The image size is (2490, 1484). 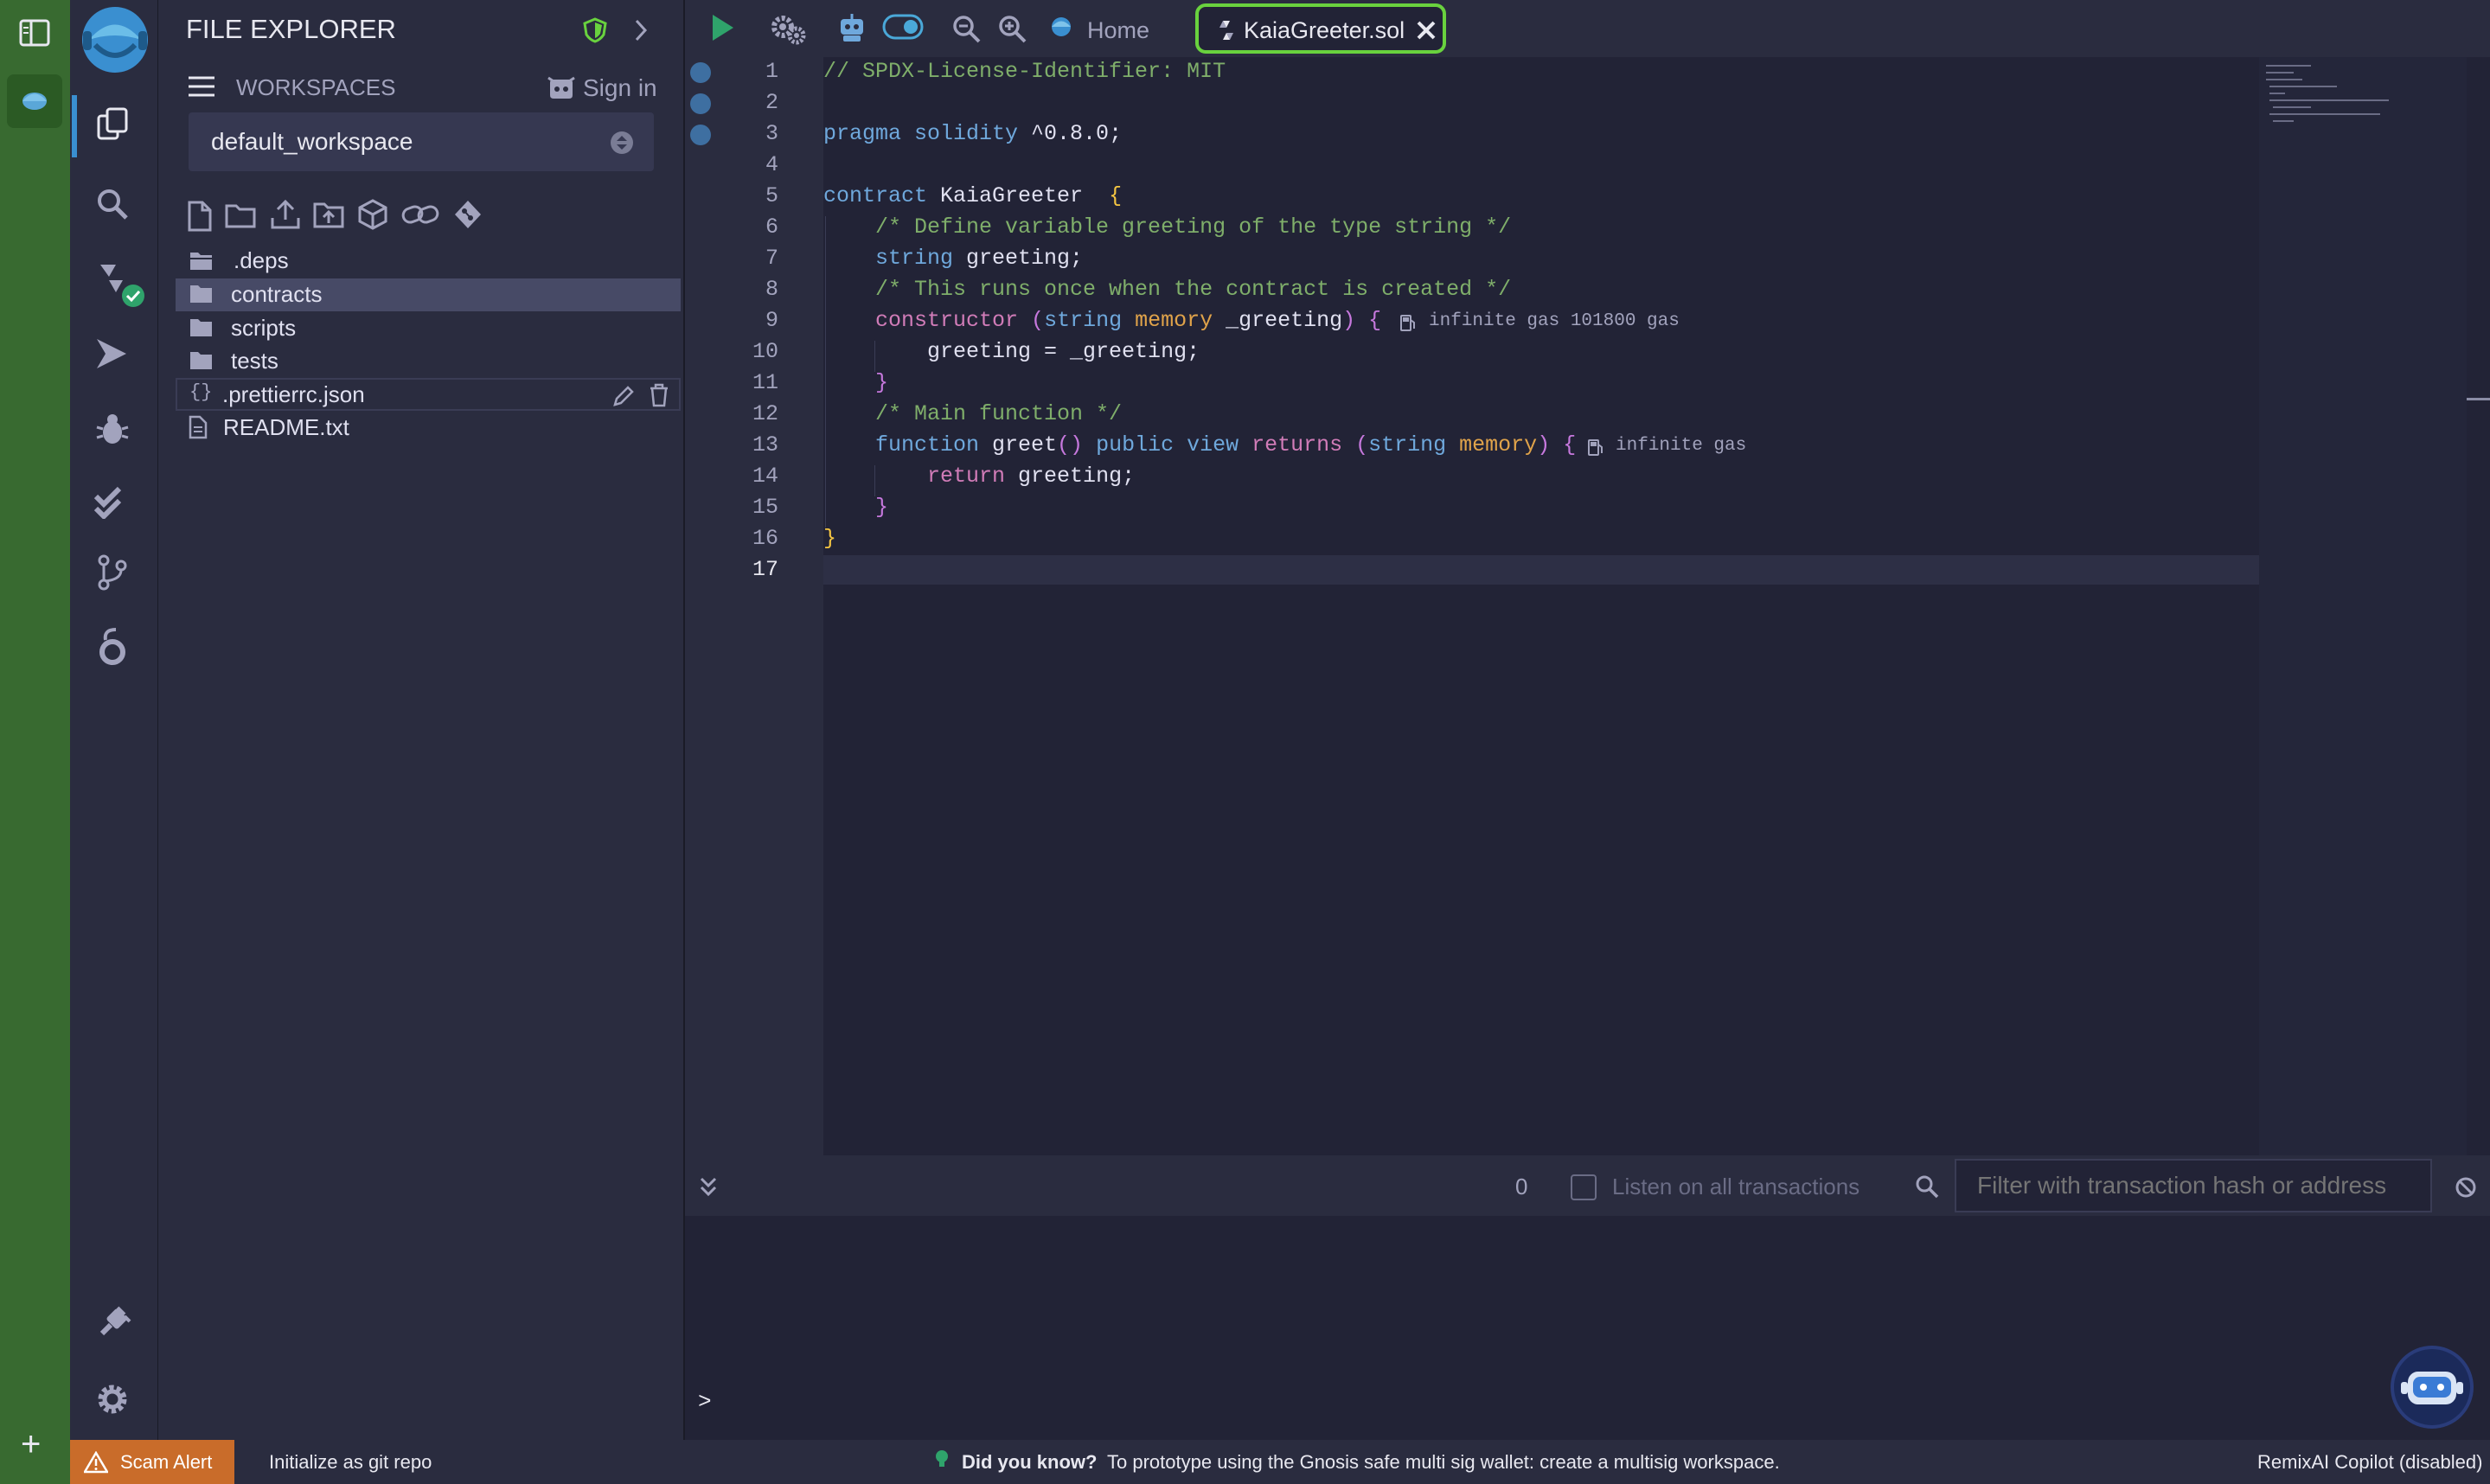 What do you see at coordinates (112, 125) in the screenshot?
I see `file-explorer-icon` at bounding box center [112, 125].